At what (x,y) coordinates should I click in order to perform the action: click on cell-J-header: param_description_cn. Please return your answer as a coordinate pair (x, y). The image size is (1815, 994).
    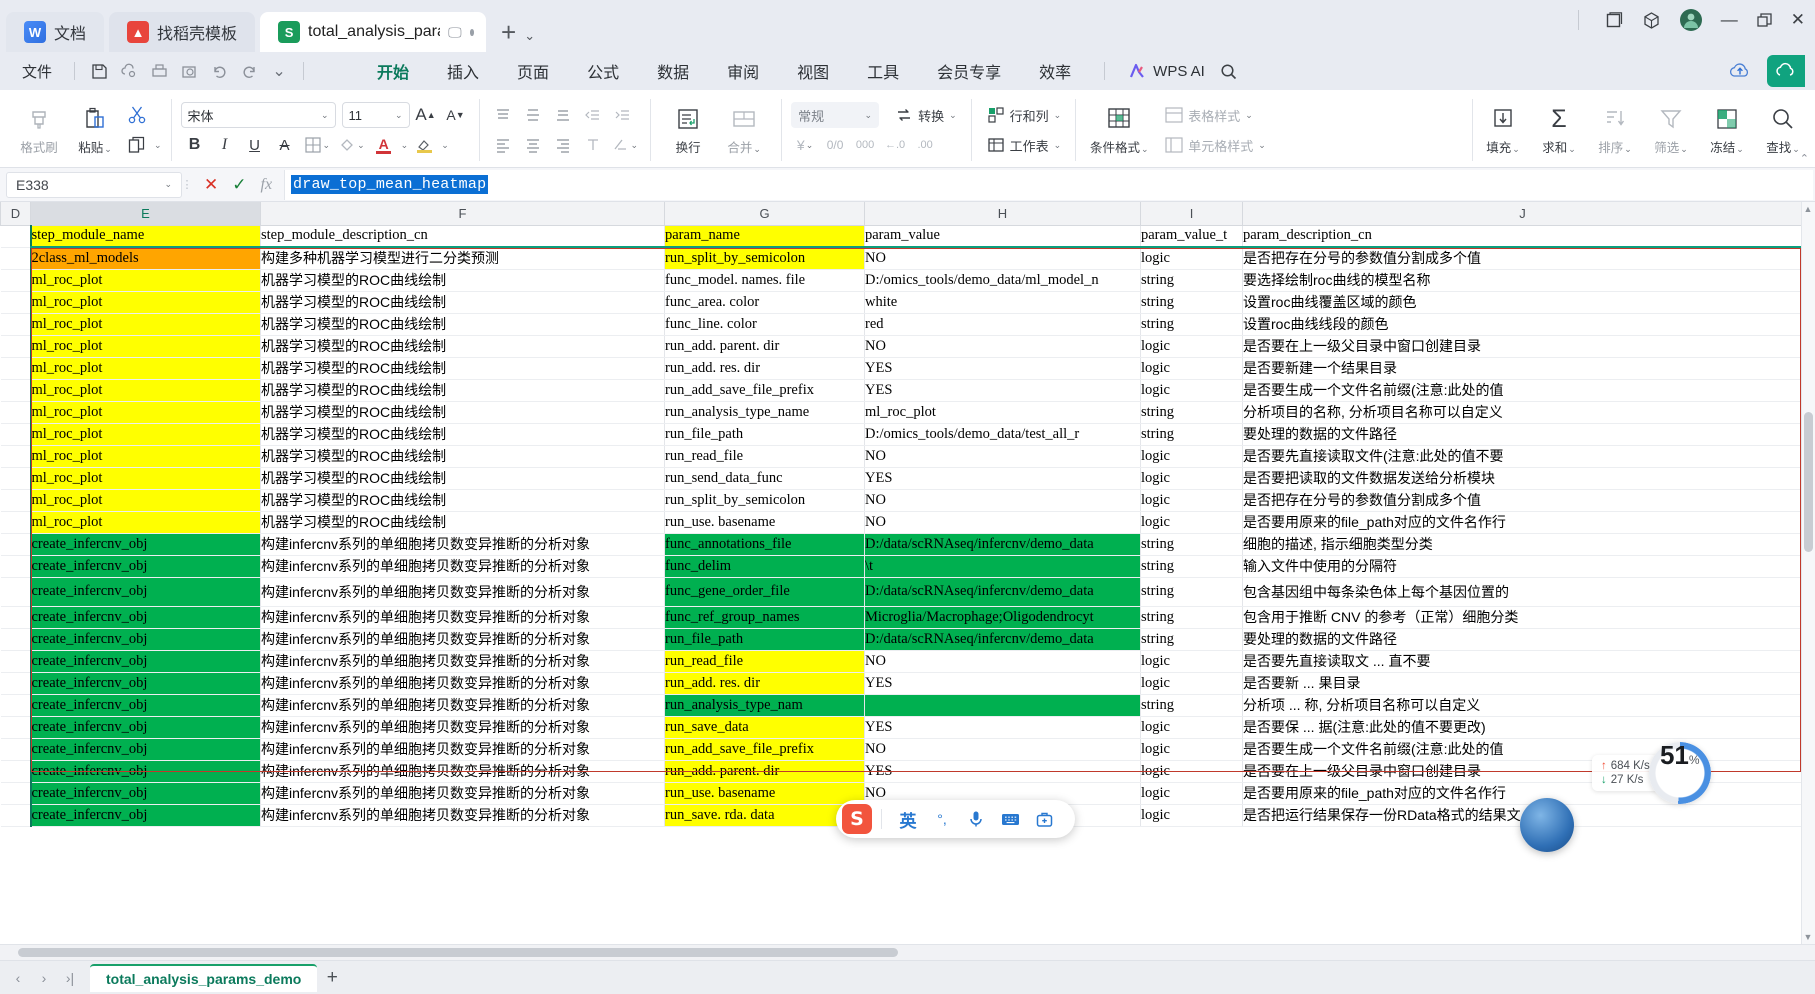
    Looking at the image, I should click on (1522, 236).